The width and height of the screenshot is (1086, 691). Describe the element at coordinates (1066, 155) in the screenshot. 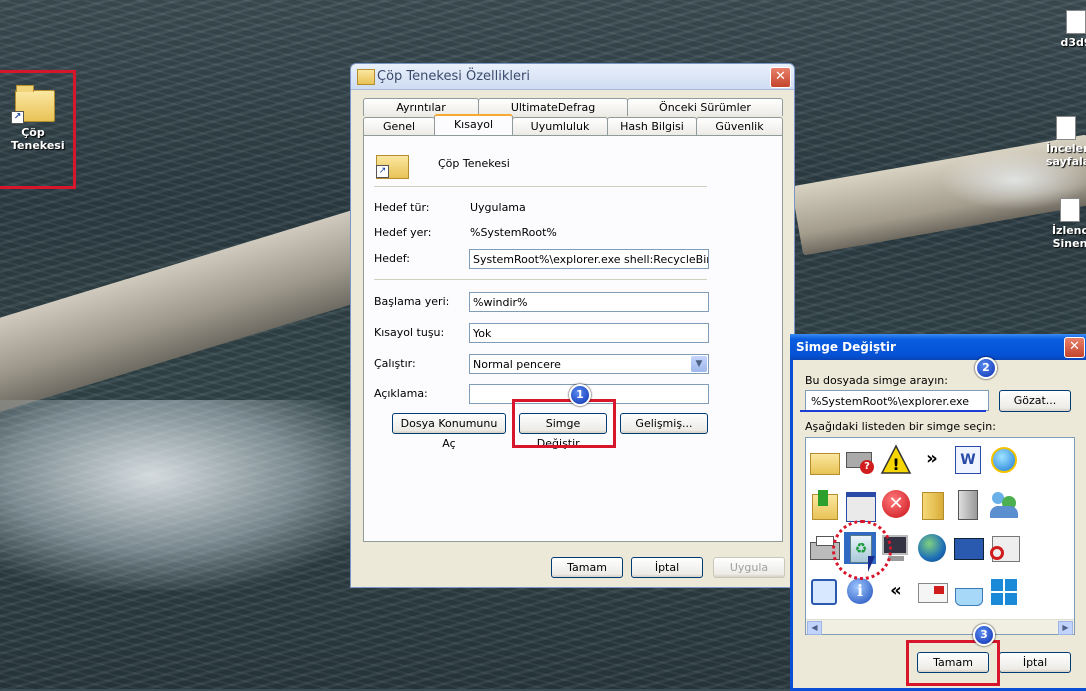

I see `desktop-icon-label: İnceler sayfala` at that location.